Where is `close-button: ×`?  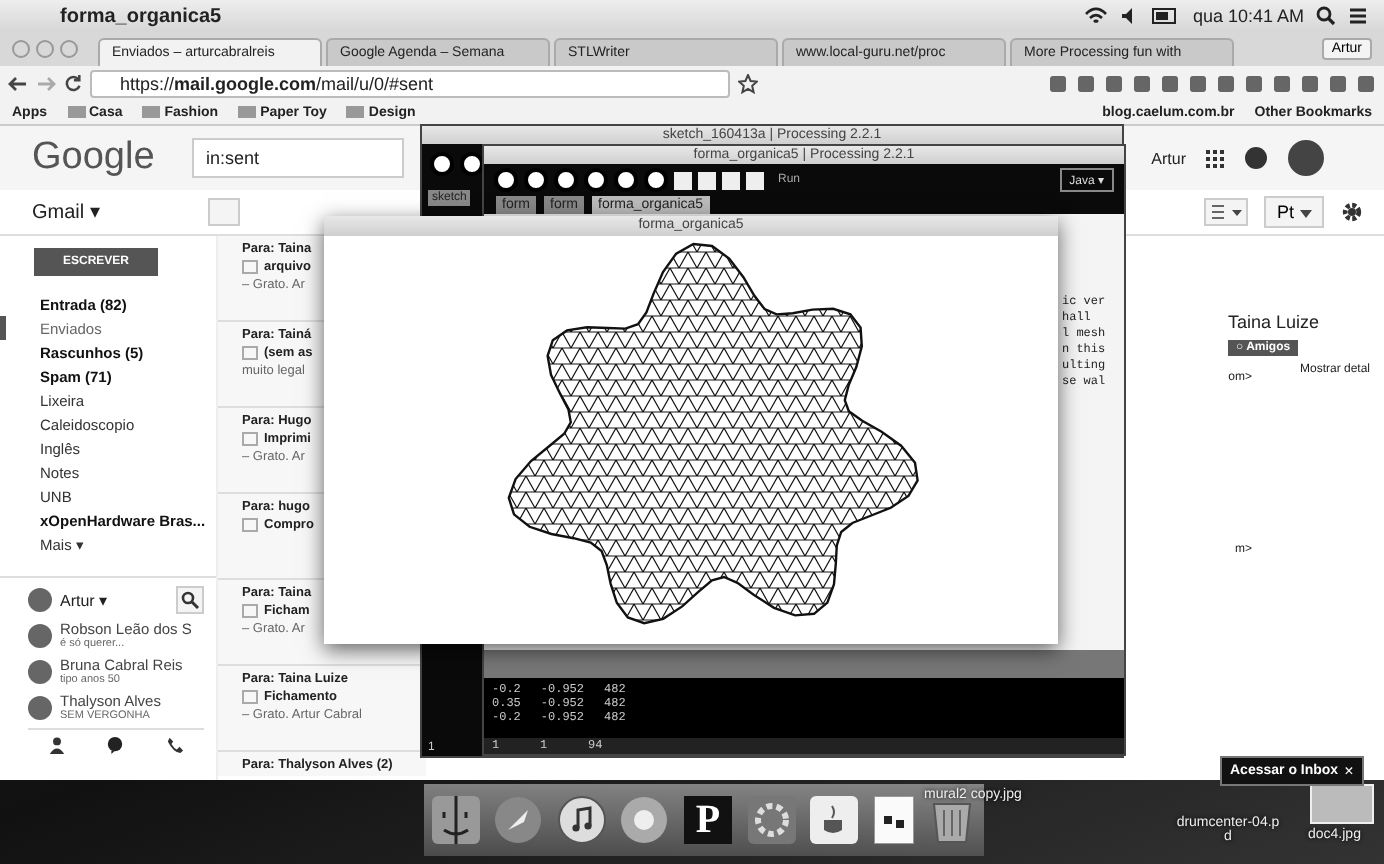
close-button: × is located at coordinates (1349, 771).